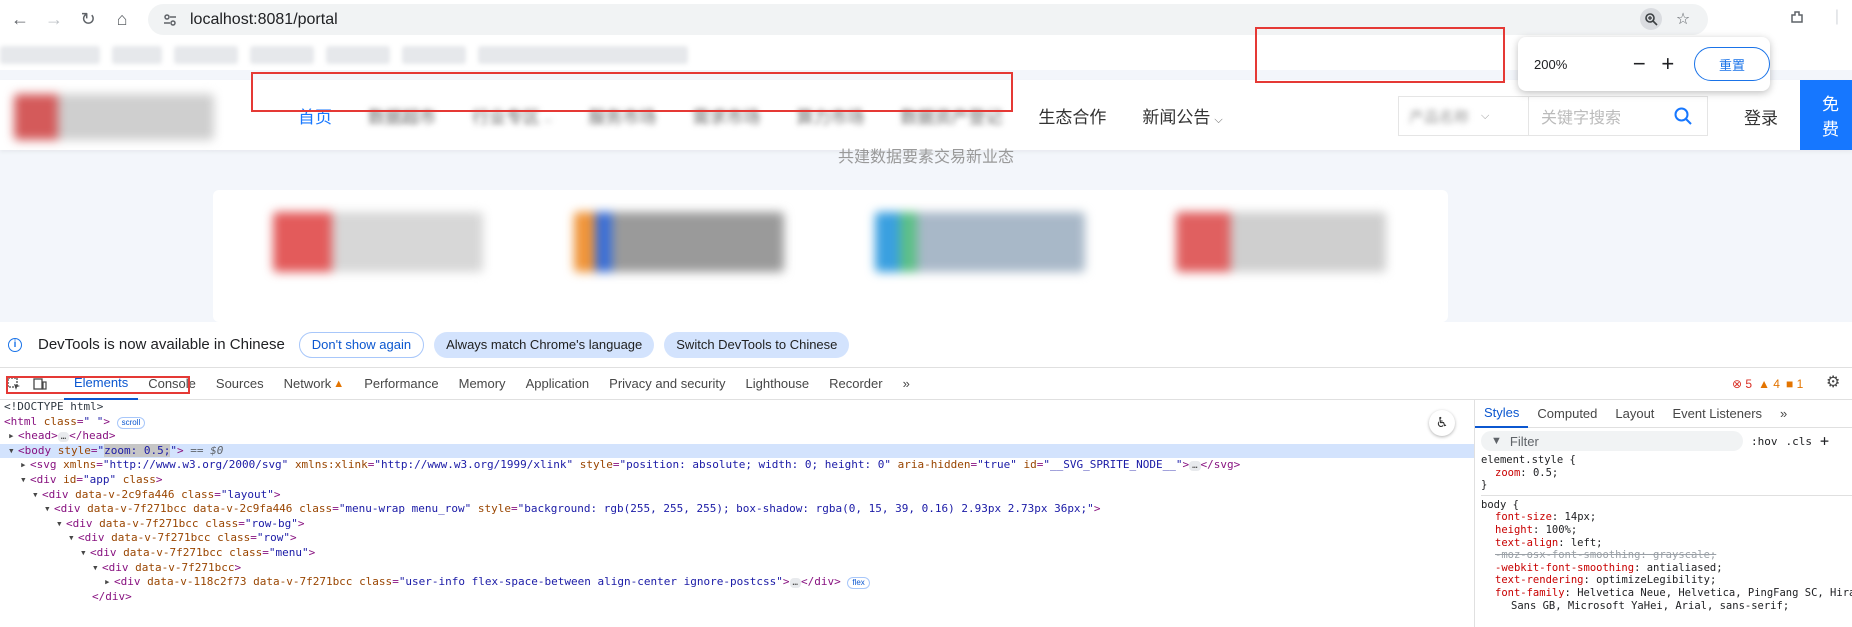  What do you see at coordinates (1826, 115) in the screenshot?
I see `register-button: 免费` at bounding box center [1826, 115].